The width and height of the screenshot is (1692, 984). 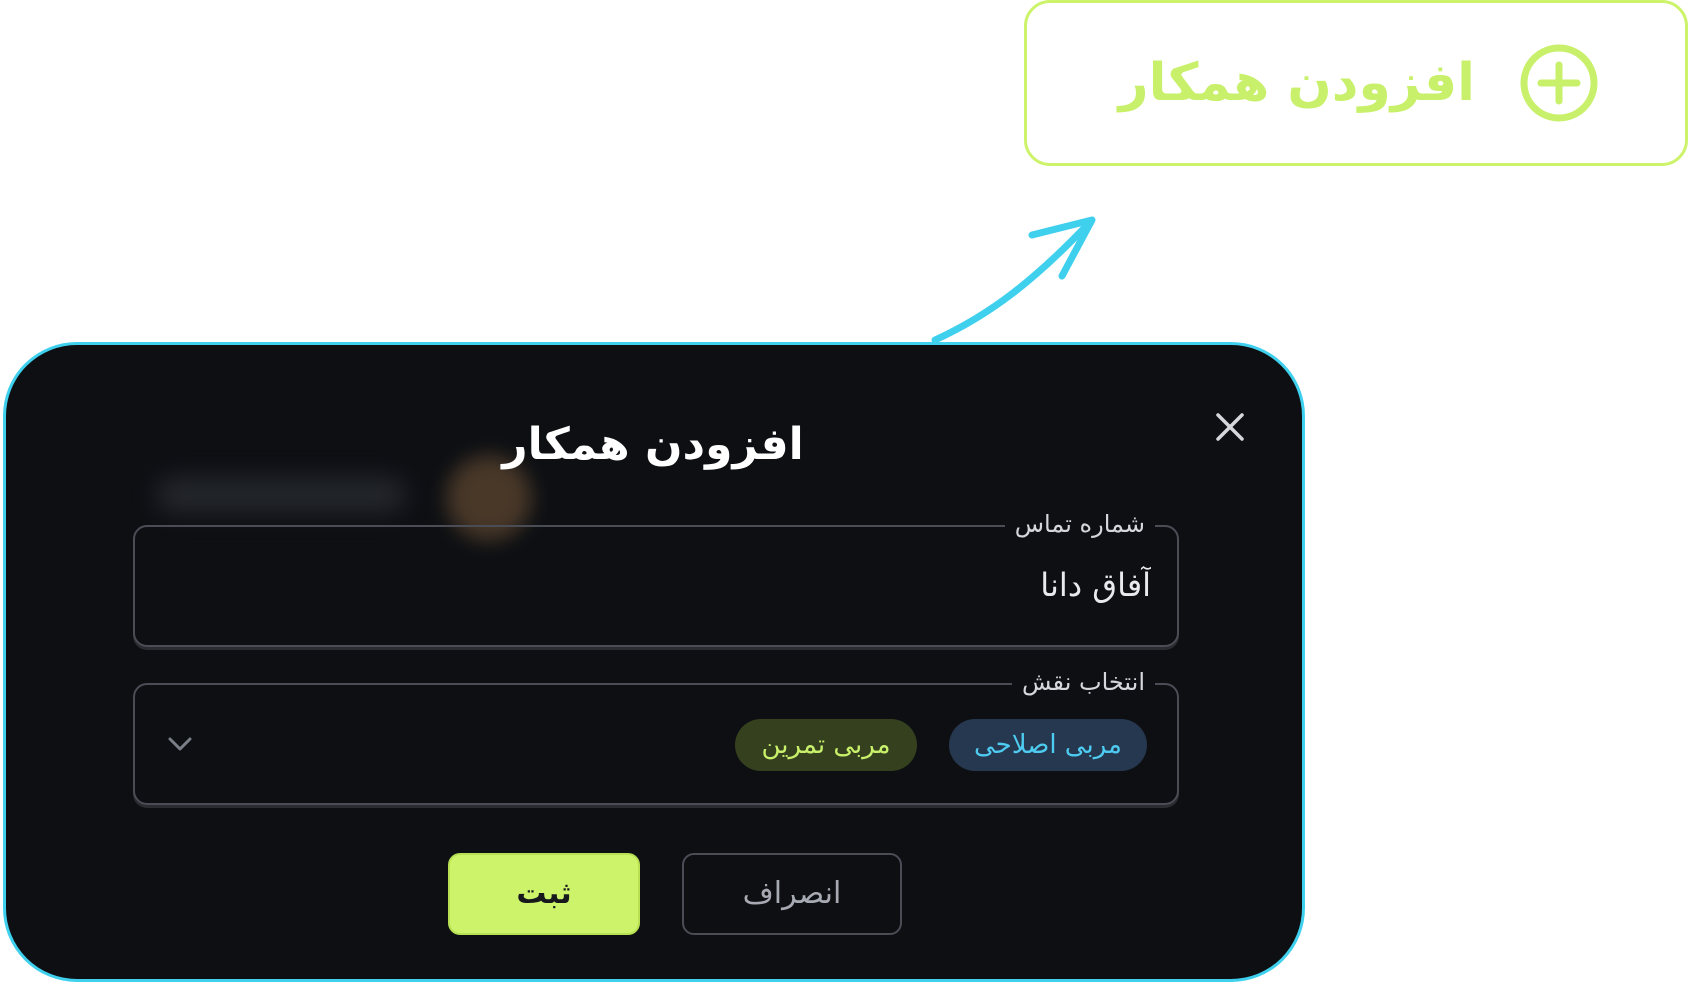 What do you see at coordinates (1230, 427) in the screenshot?
I see `close-icon` at bounding box center [1230, 427].